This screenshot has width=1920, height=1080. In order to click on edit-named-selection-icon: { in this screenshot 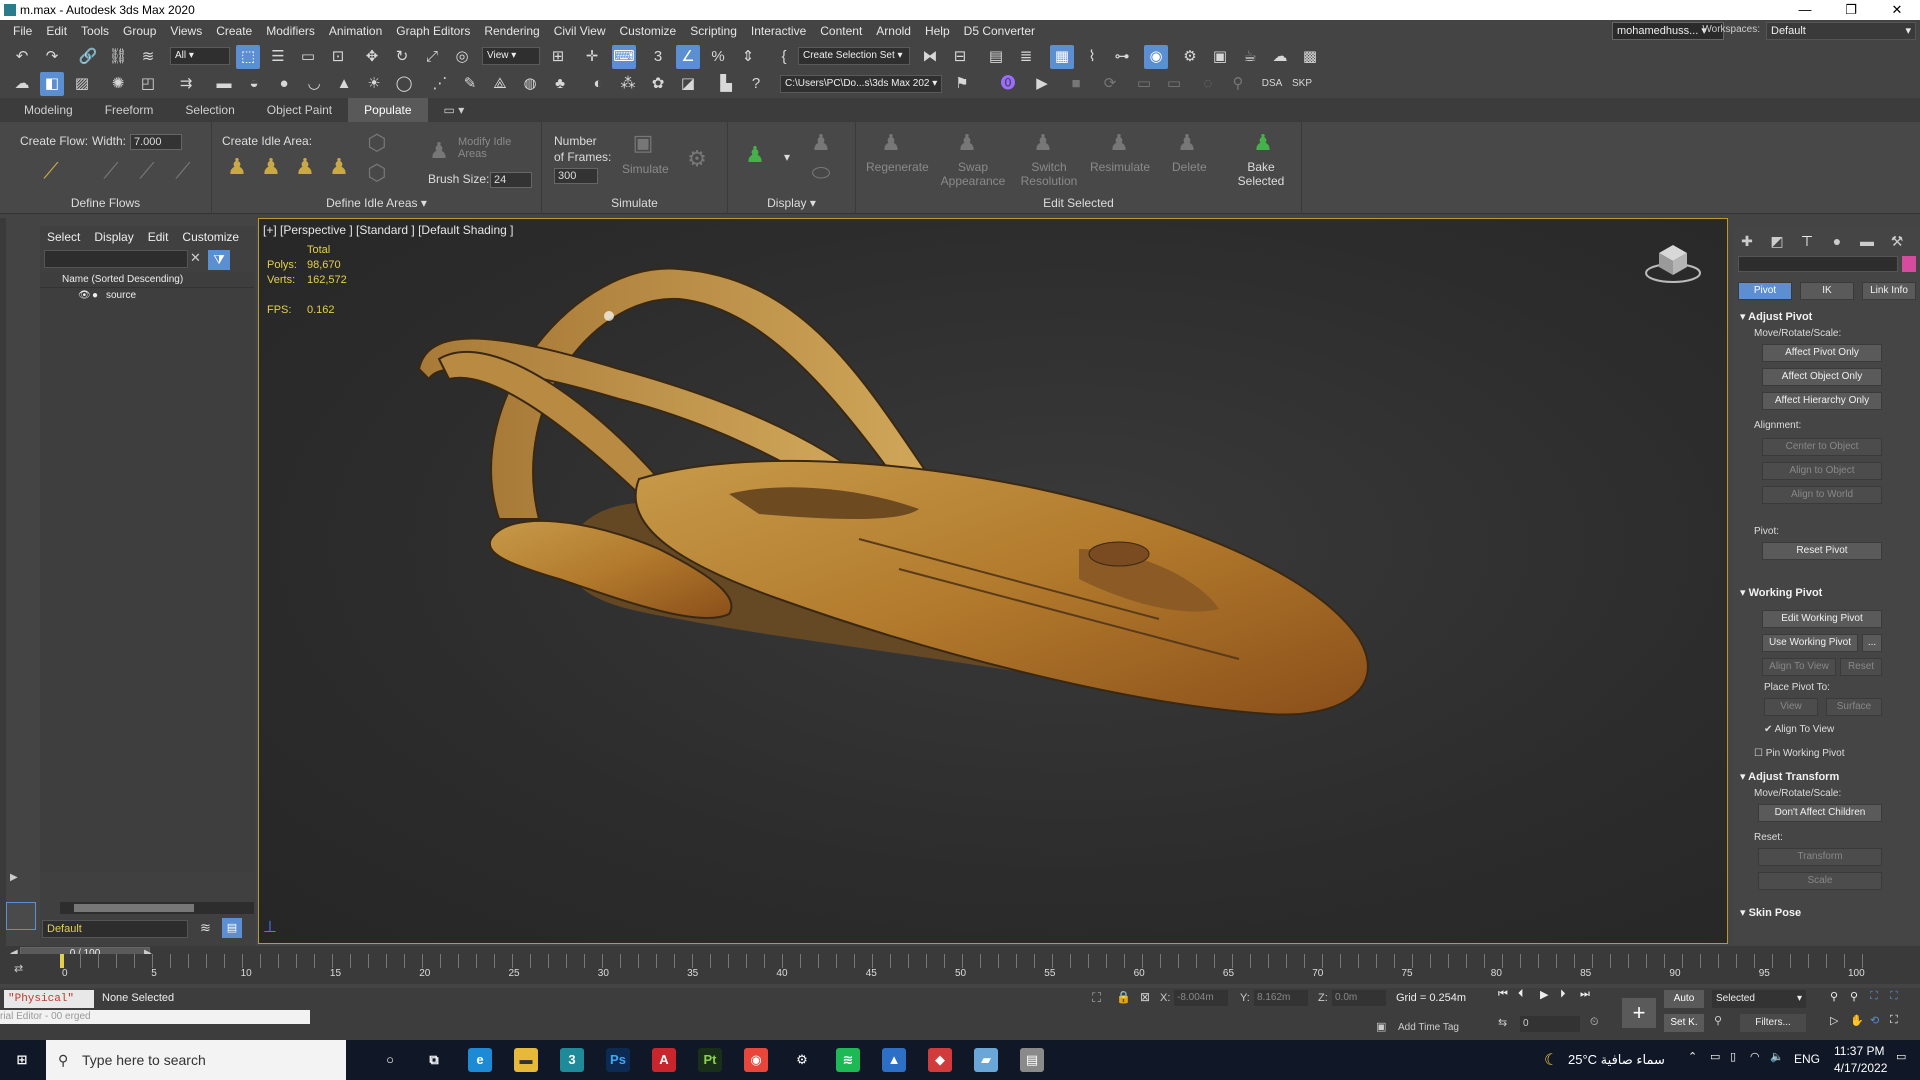, I will do `click(784, 57)`.